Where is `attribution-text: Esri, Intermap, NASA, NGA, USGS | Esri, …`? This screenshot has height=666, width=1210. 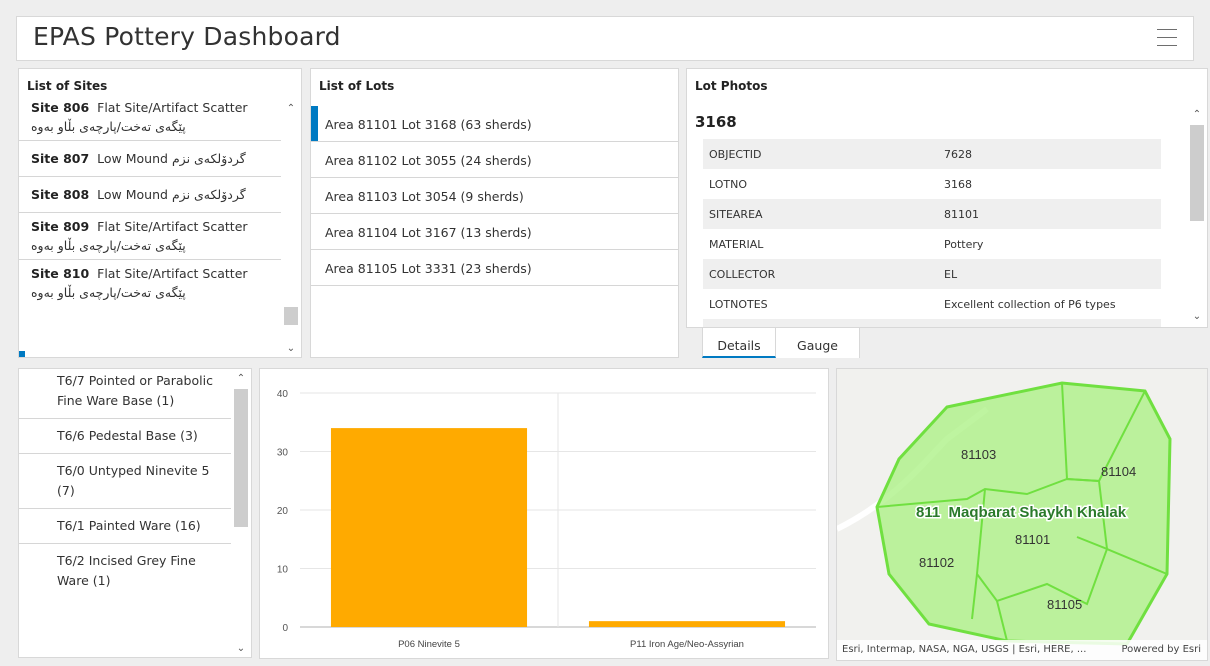
attribution-text: Esri, Intermap, NASA, NGA, USGS | Esri, … is located at coordinates (964, 649).